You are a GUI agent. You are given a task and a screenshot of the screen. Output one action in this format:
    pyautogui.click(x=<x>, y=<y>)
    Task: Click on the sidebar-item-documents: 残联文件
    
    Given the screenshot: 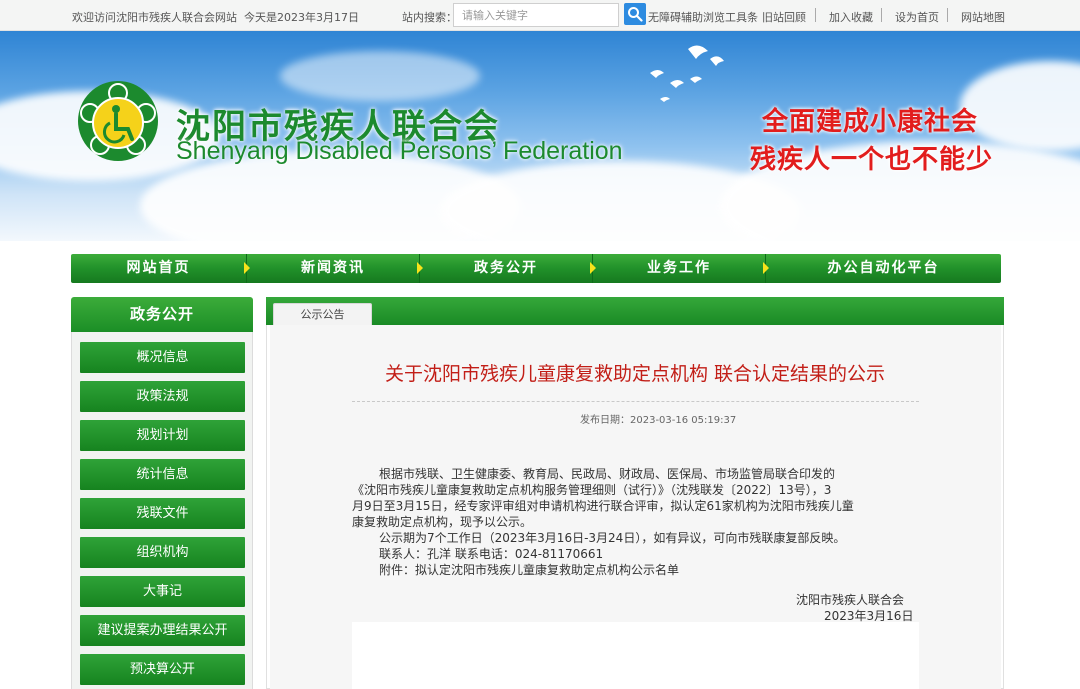 What is the action you would take?
    pyautogui.click(x=162, y=513)
    